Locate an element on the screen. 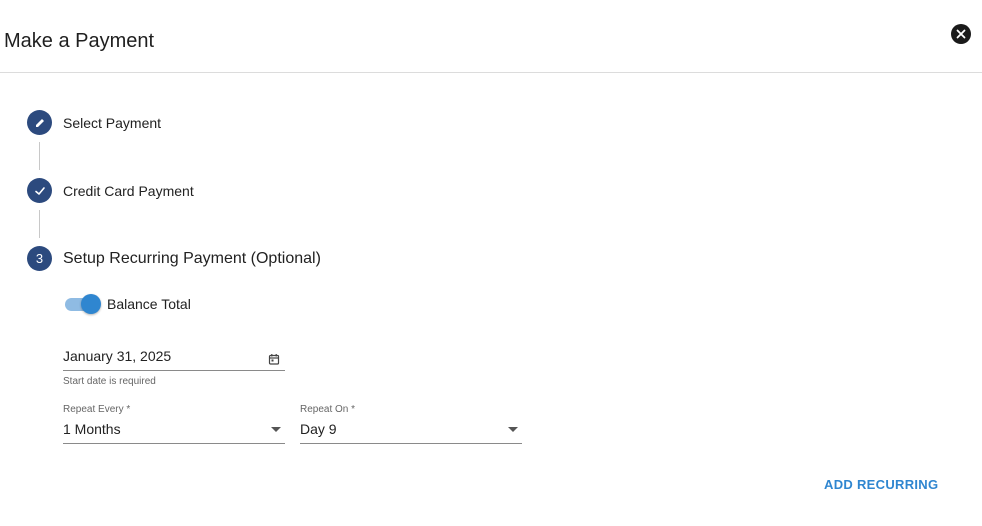  step-number: 3 is located at coordinates (39, 258).